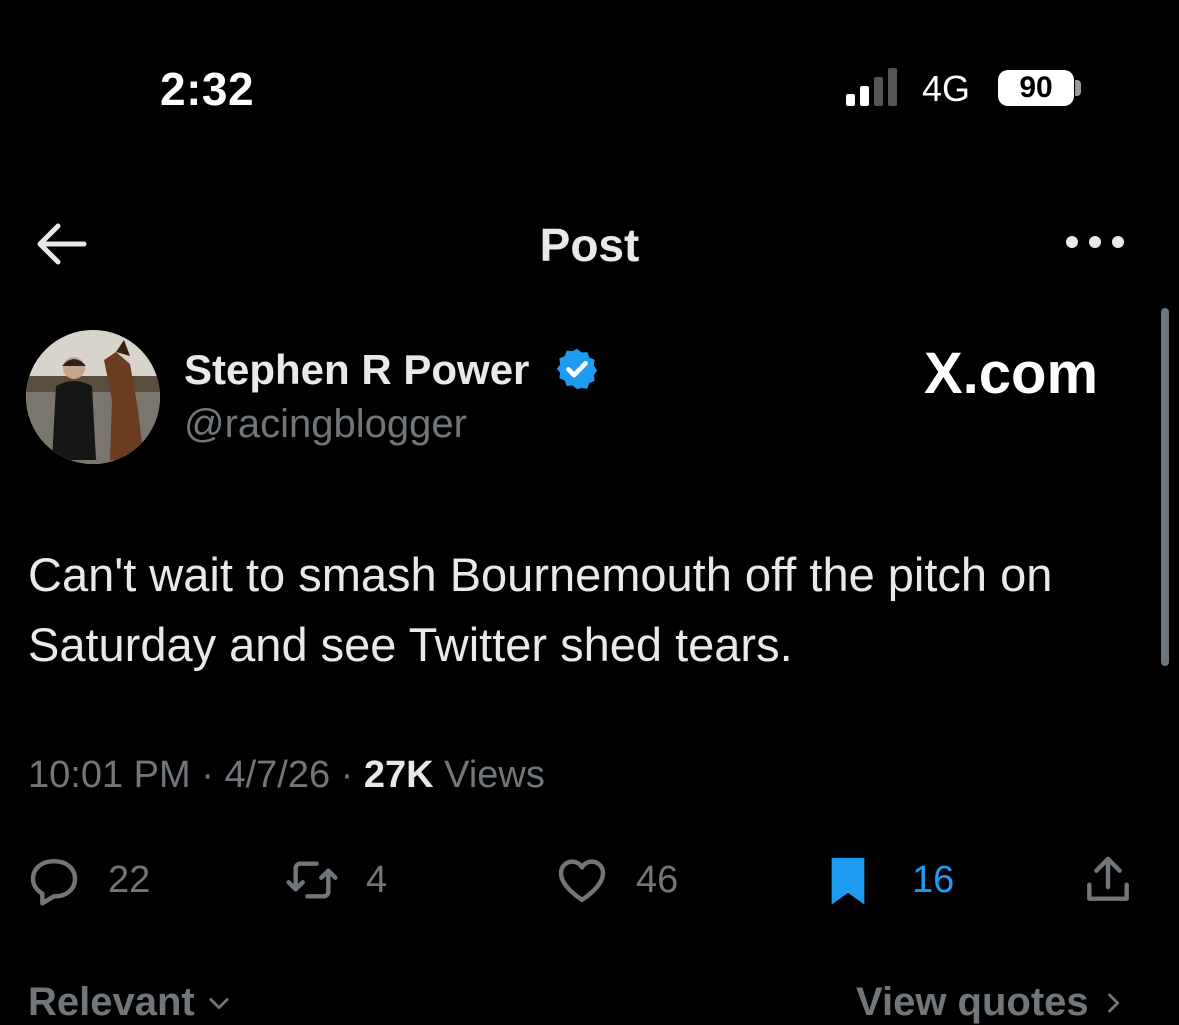 Image resolution: width=1179 pixels, height=1025 pixels. Describe the element at coordinates (312, 880) in the screenshot. I see `repost-icon` at that location.